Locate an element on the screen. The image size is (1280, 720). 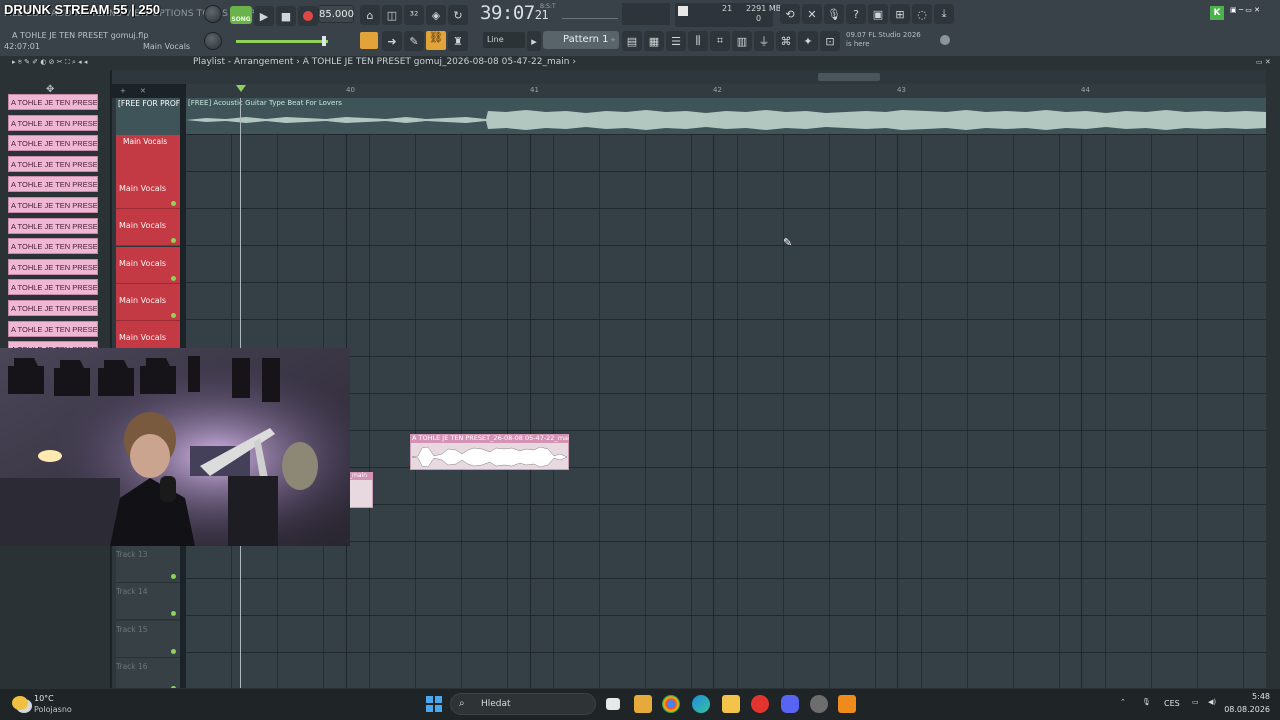
piano-roll-icon: ▦ is located at coordinates (654, 41).